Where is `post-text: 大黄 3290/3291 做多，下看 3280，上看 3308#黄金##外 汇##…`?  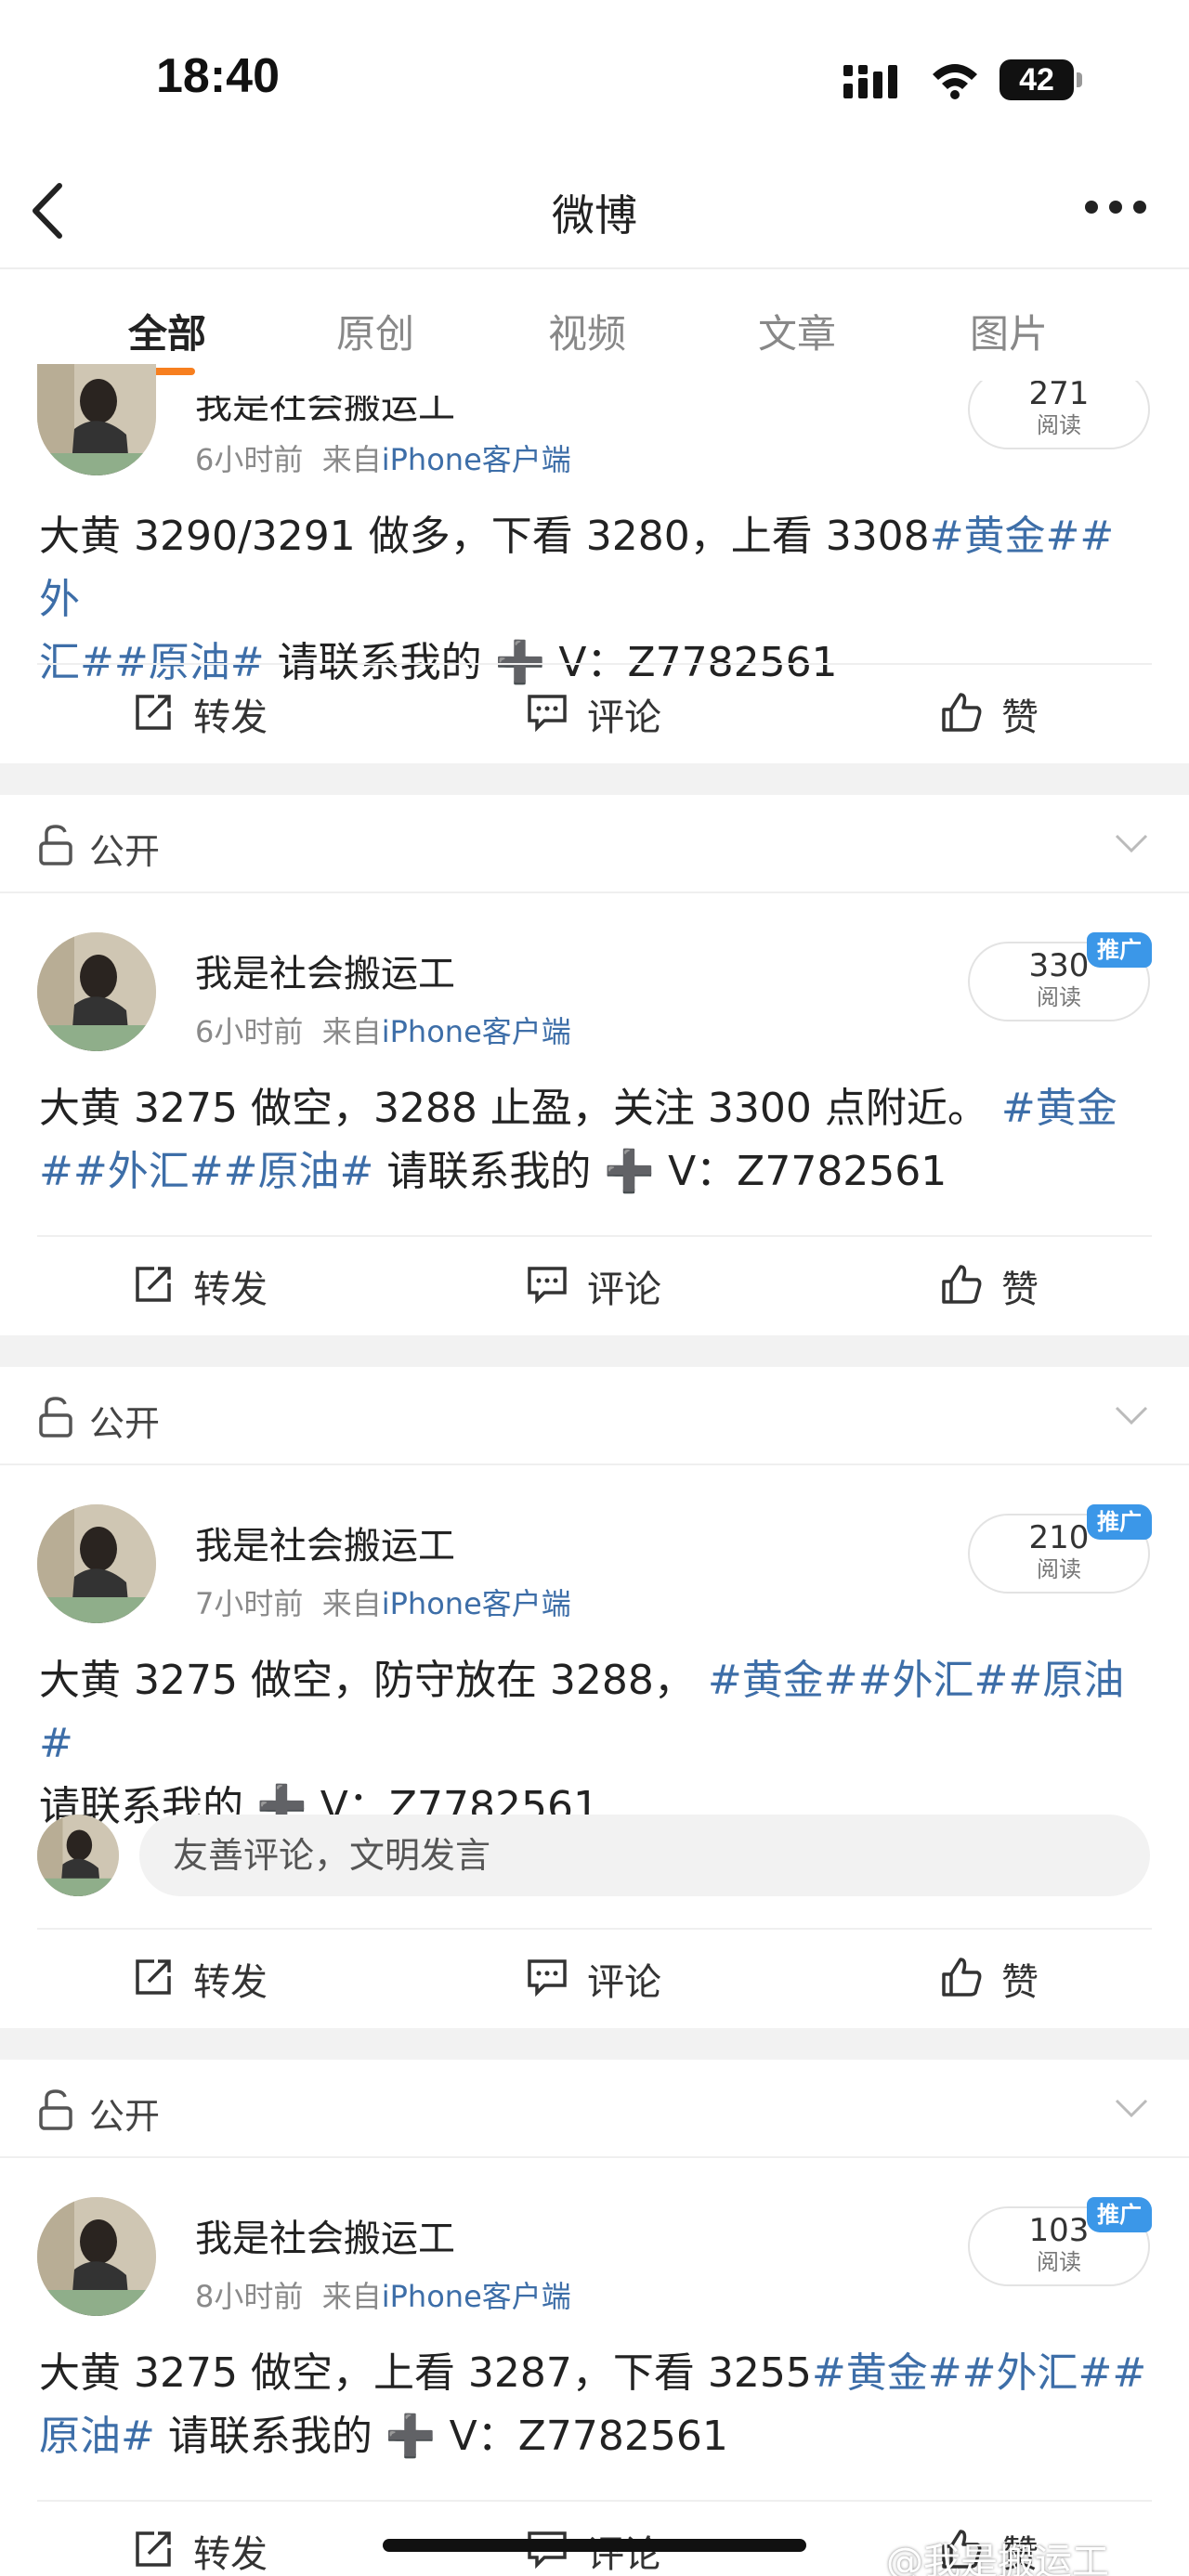 post-text: 大黄 3290/3291 做多，下看 3280，上看 3308#黄金##外 汇##… is located at coordinates (577, 599).